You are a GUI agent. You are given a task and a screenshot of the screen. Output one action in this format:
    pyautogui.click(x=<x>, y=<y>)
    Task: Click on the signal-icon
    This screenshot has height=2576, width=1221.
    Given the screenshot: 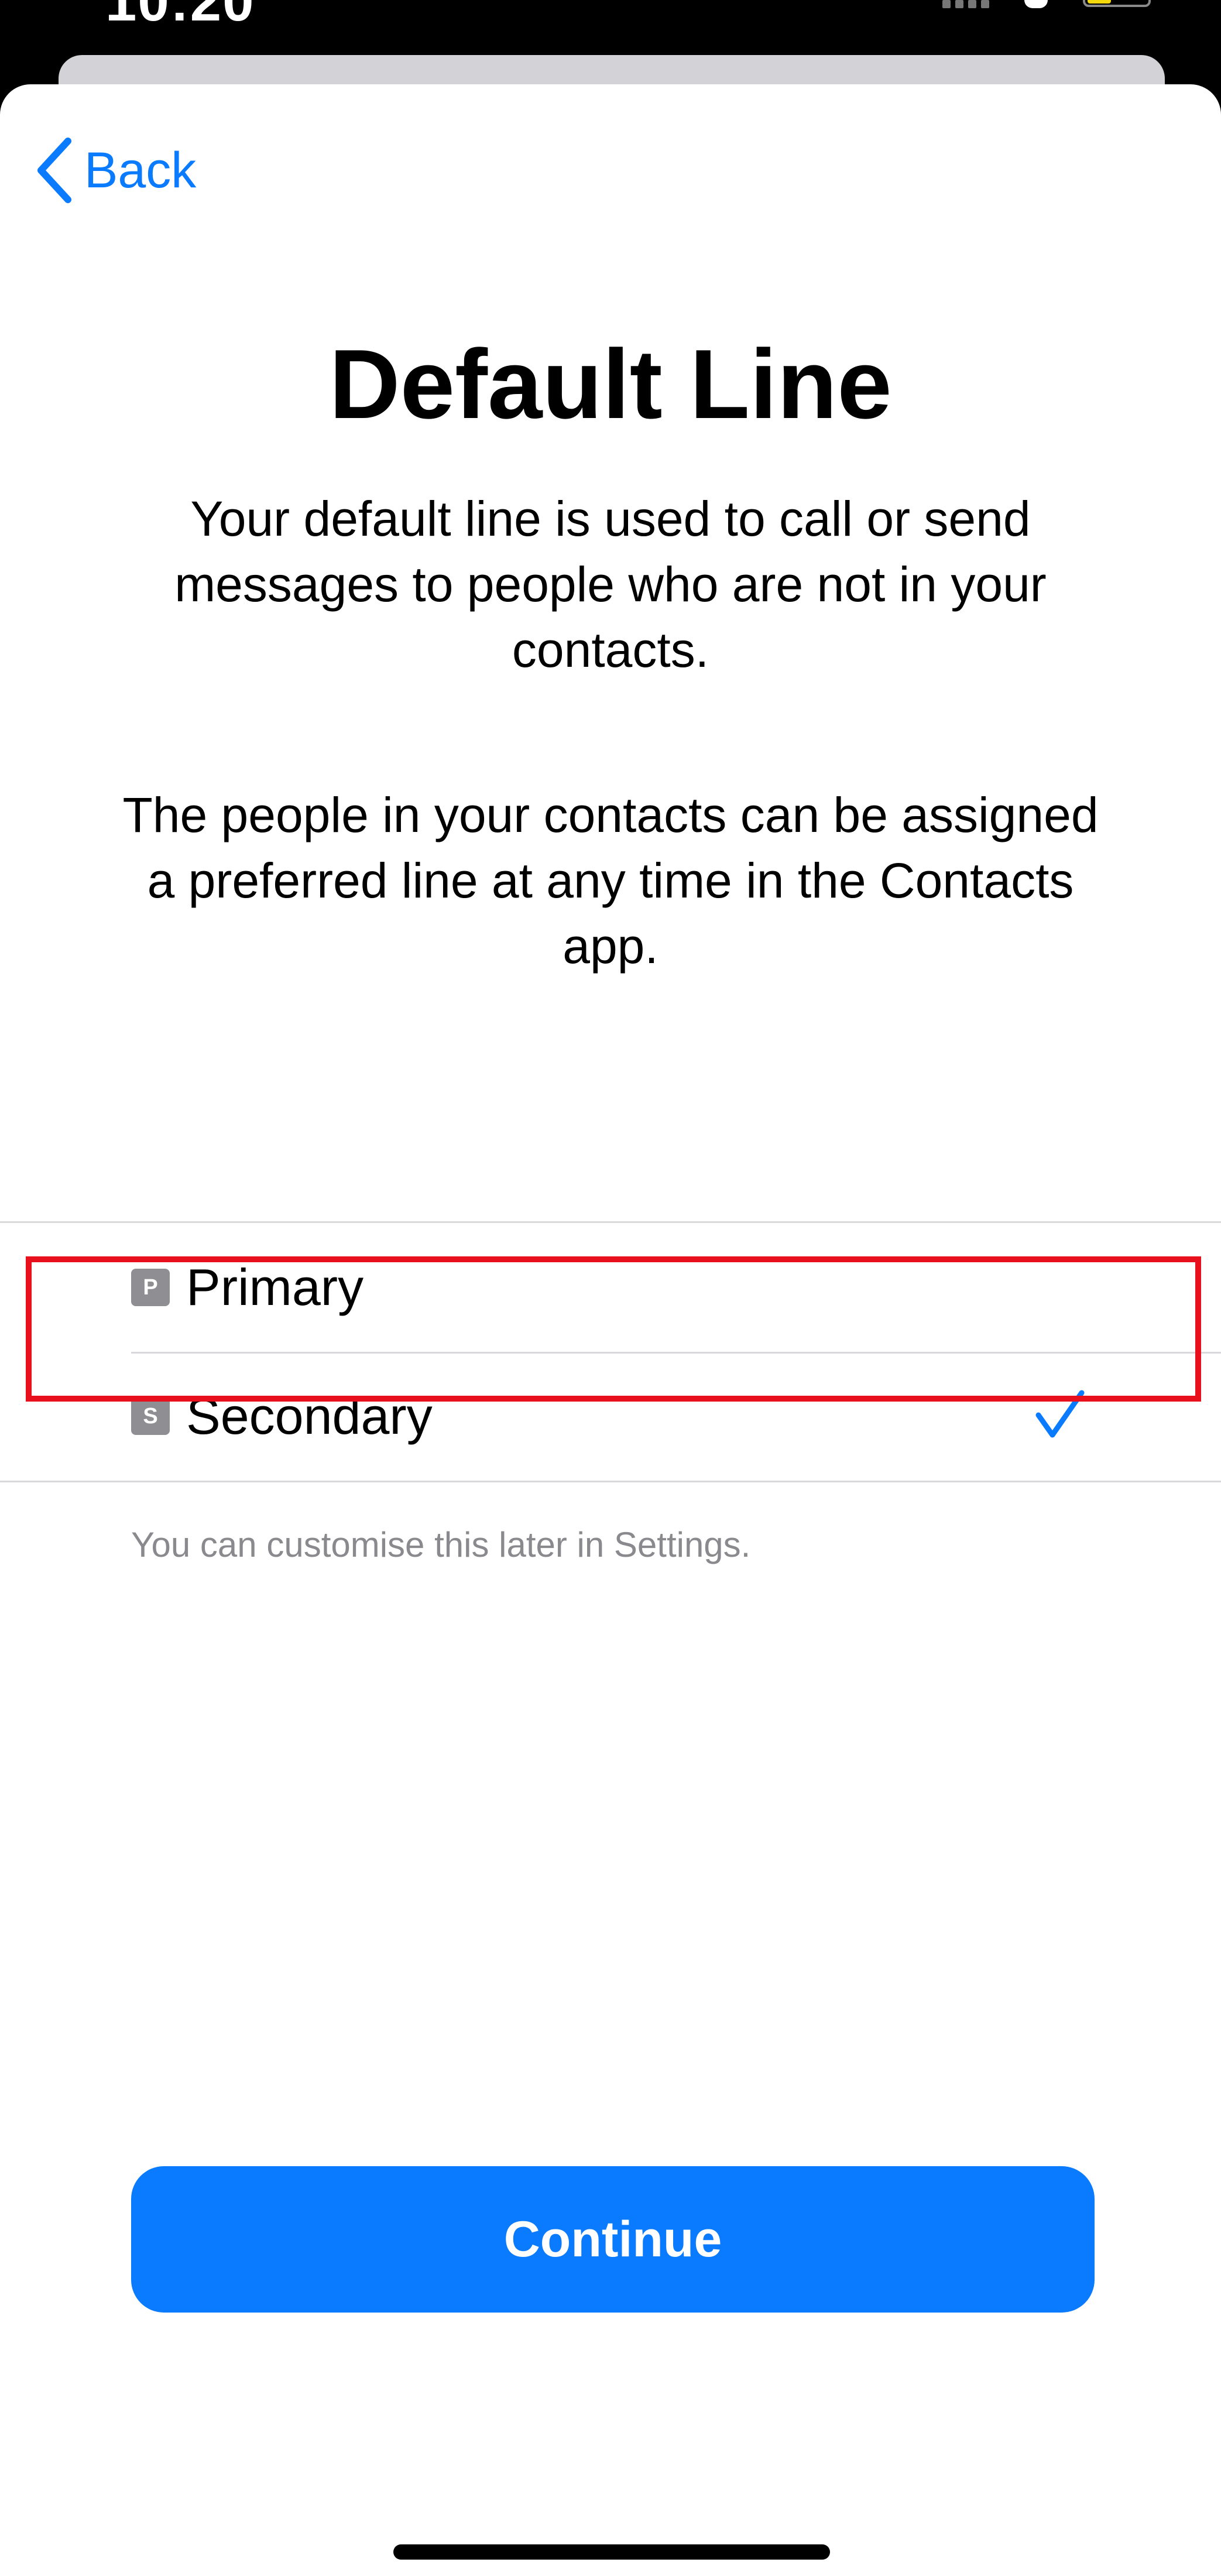 What is the action you would take?
    pyautogui.click(x=968, y=4)
    